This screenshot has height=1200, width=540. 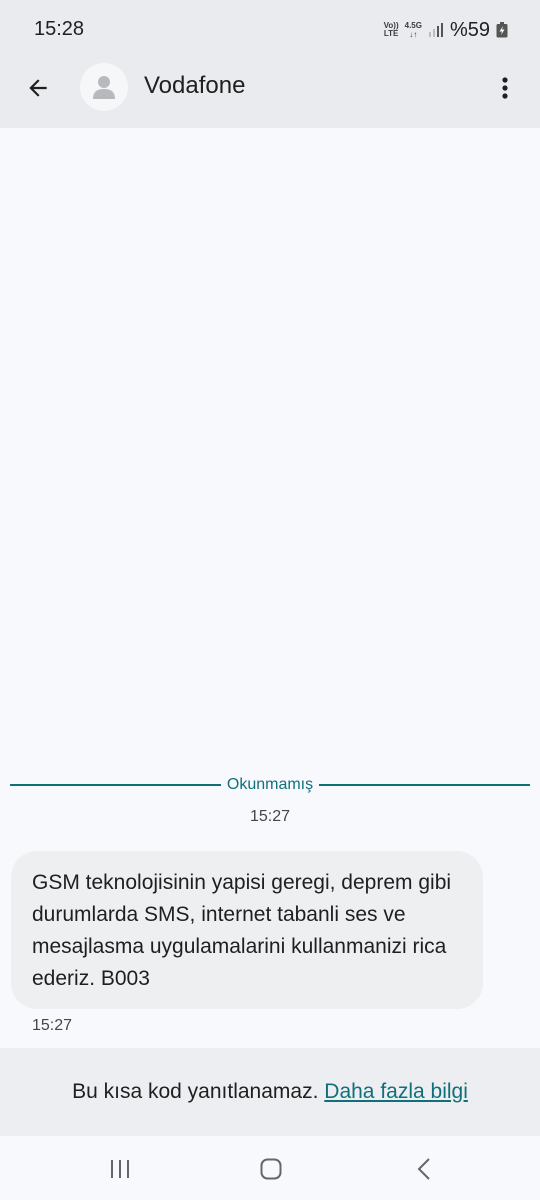 I want to click on more-options-button, so click(x=505, y=88).